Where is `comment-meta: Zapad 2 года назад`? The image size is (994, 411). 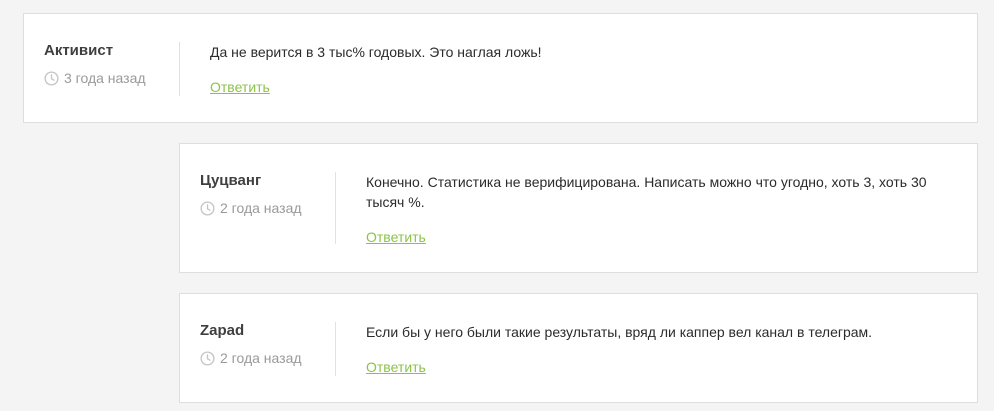 comment-meta: Zapad 2 года назад is located at coordinates (268, 344).